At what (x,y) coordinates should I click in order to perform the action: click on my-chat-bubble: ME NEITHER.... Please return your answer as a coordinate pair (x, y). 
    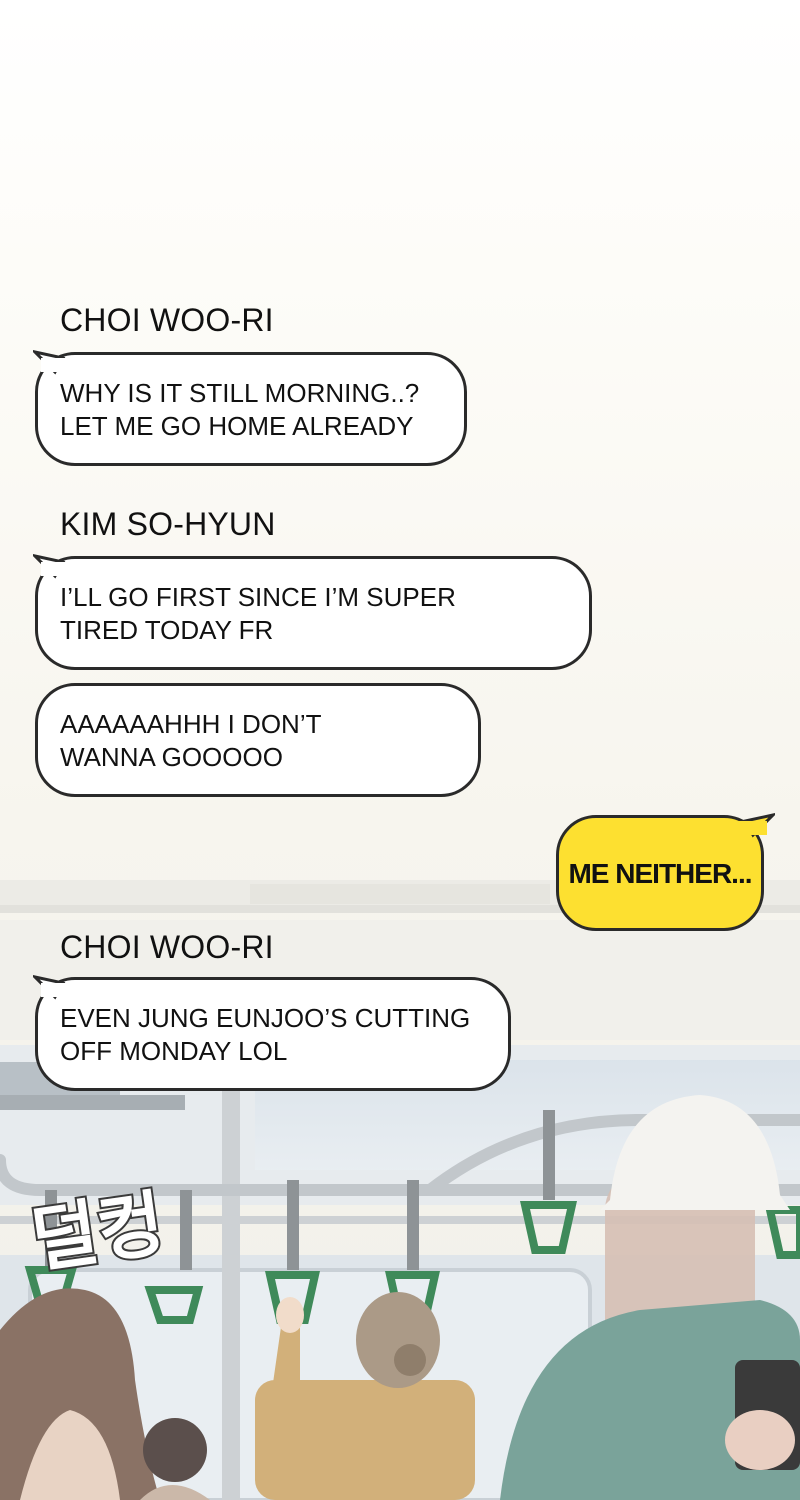
    Looking at the image, I should click on (665, 872).